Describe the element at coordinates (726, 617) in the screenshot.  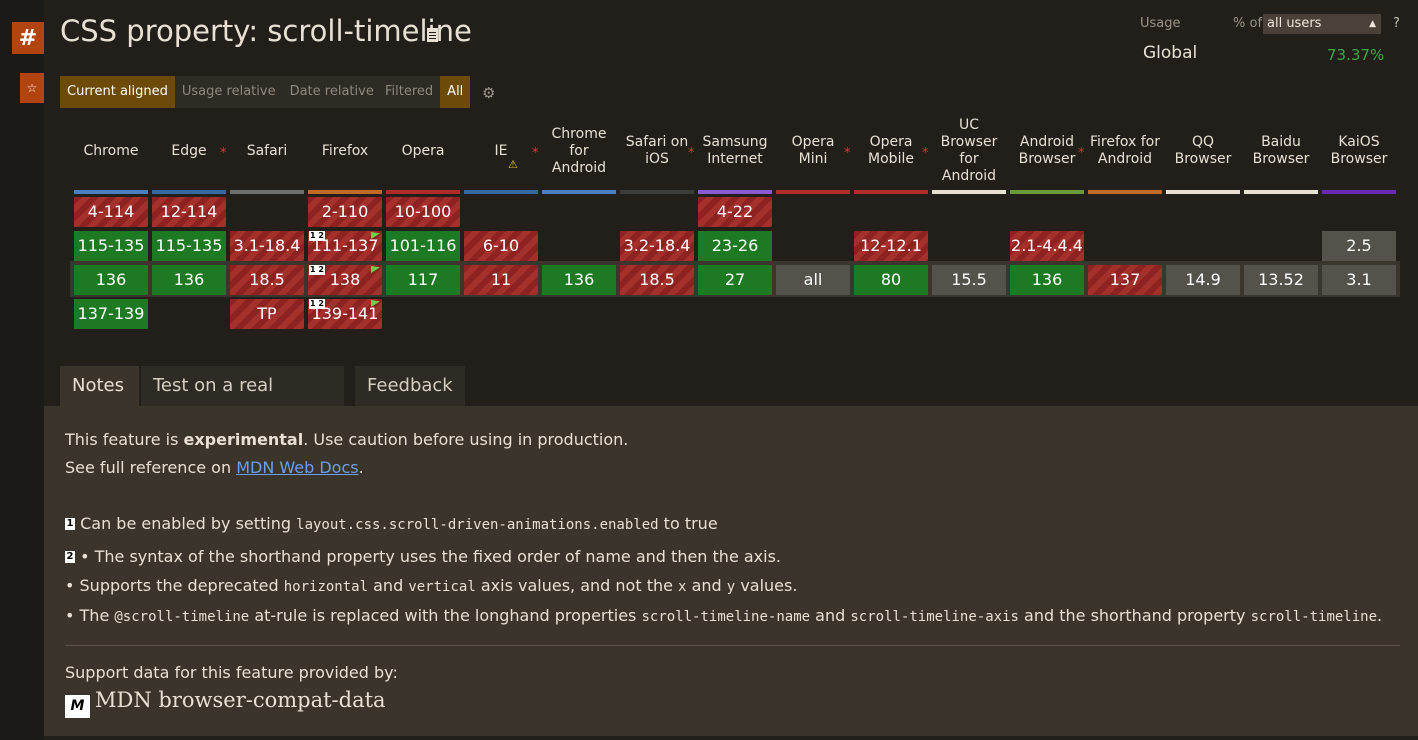
I see `code-snippet: scroll-timeline-name` at that location.